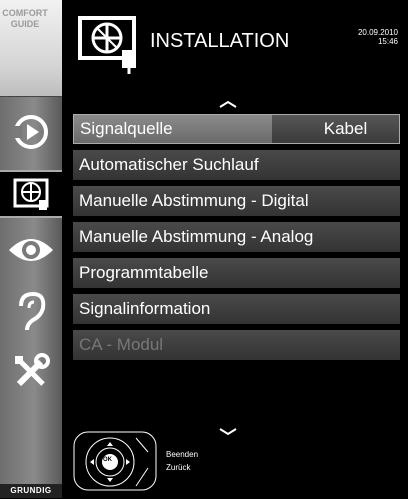  What do you see at coordinates (25, 18) in the screenshot?
I see `comfort-guide-label: COMFORT GUIDE` at bounding box center [25, 18].